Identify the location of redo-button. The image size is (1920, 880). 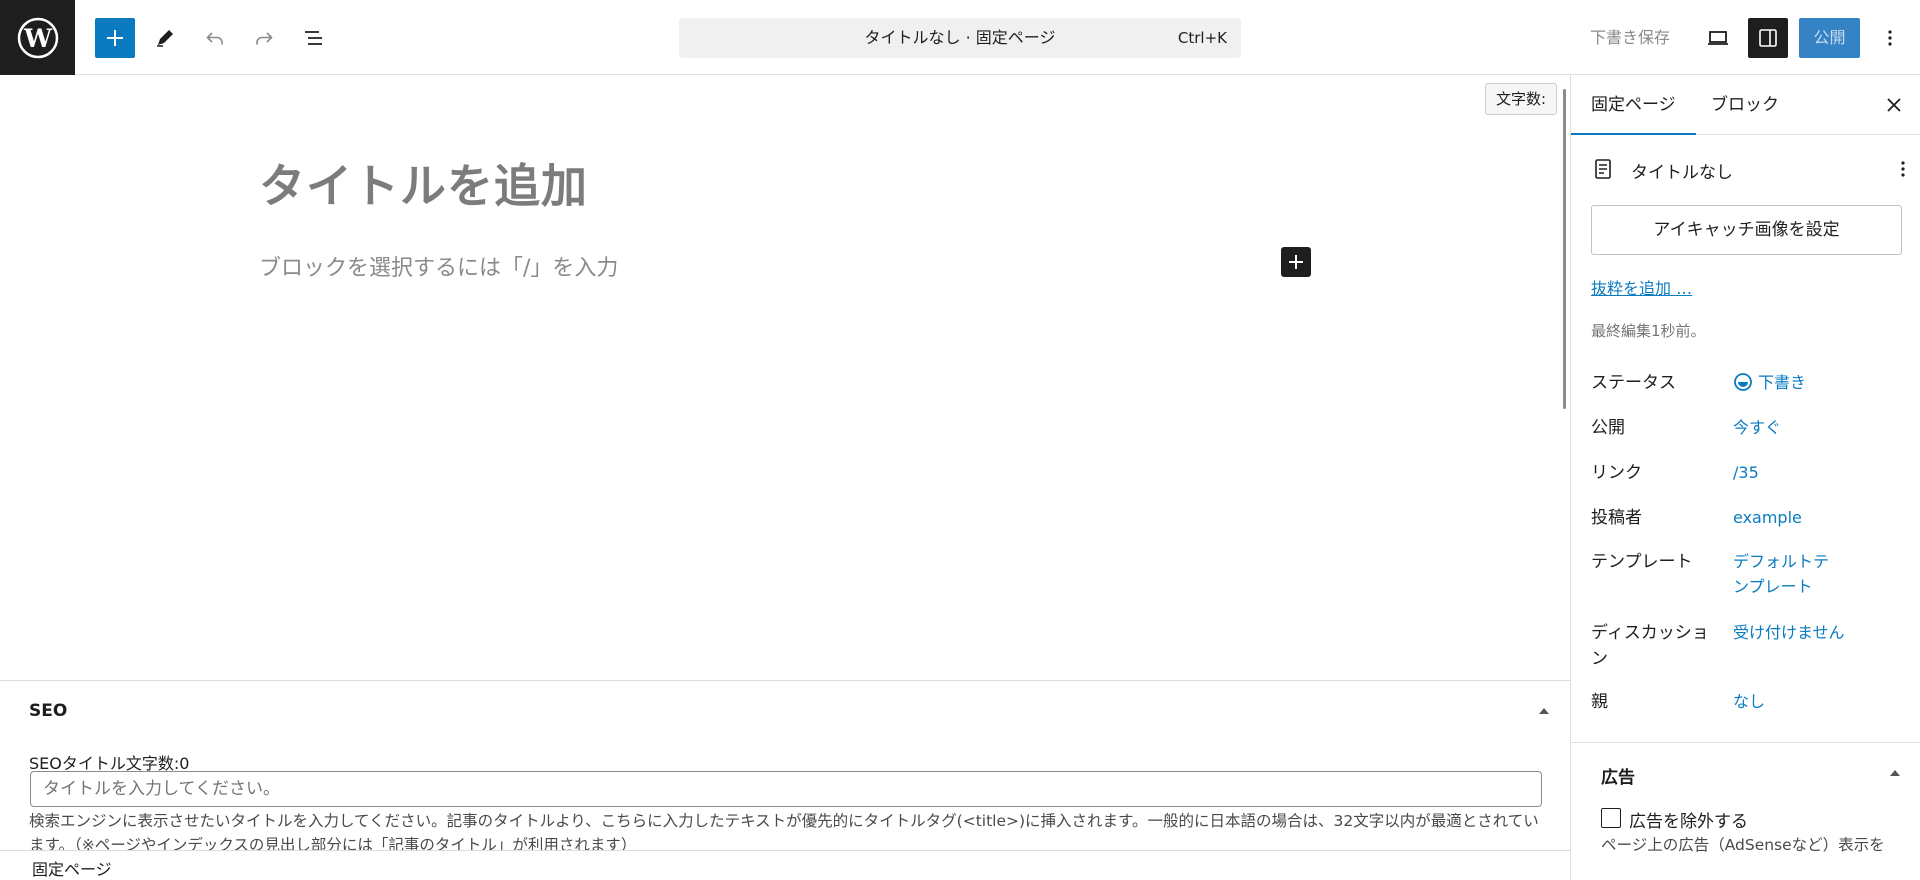
(264, 38).